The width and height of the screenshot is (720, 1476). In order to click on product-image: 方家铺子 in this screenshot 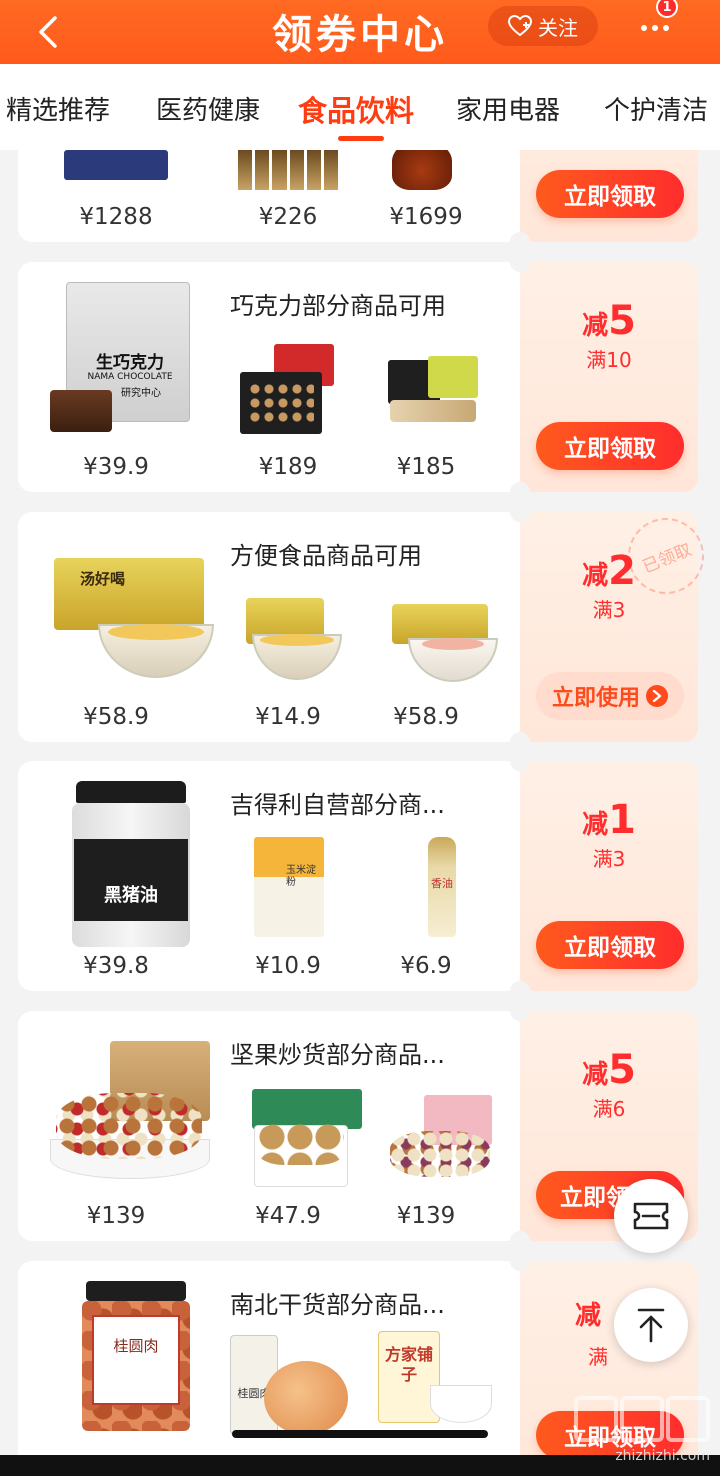, I will do `click(435, 1383)`.